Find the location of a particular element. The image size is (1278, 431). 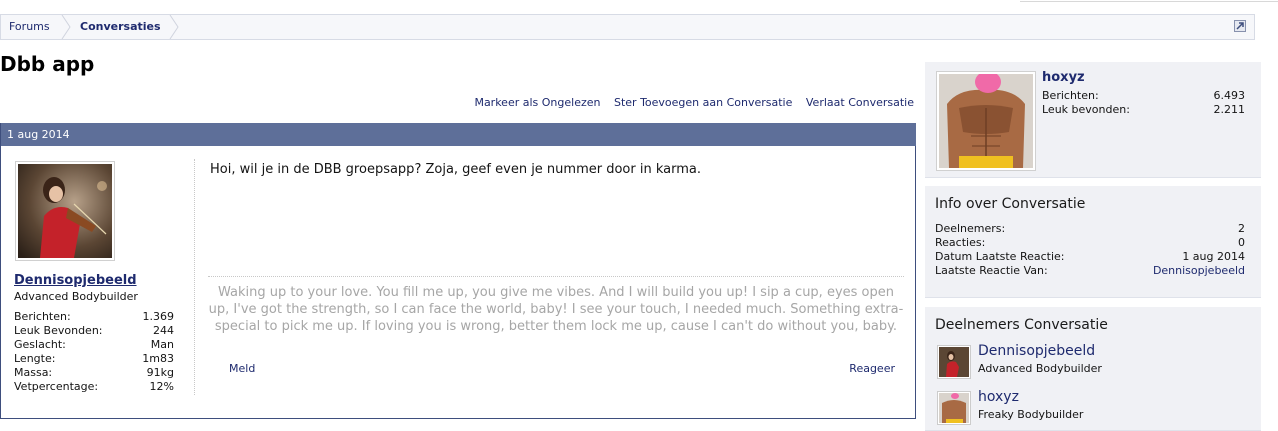

author-avatar is located at coordinates (65, 211).